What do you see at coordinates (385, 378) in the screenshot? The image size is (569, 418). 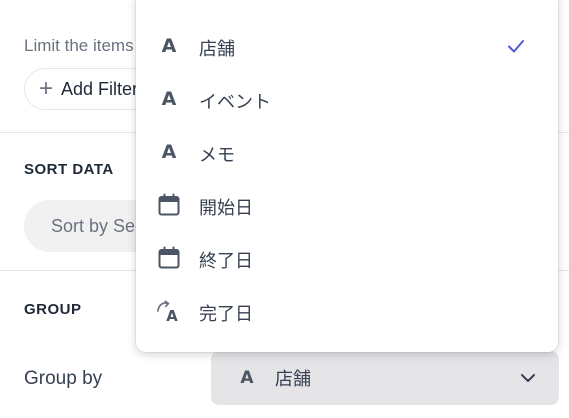 I see `group-by-select: A 店舗` at bounding box center [385, 378].